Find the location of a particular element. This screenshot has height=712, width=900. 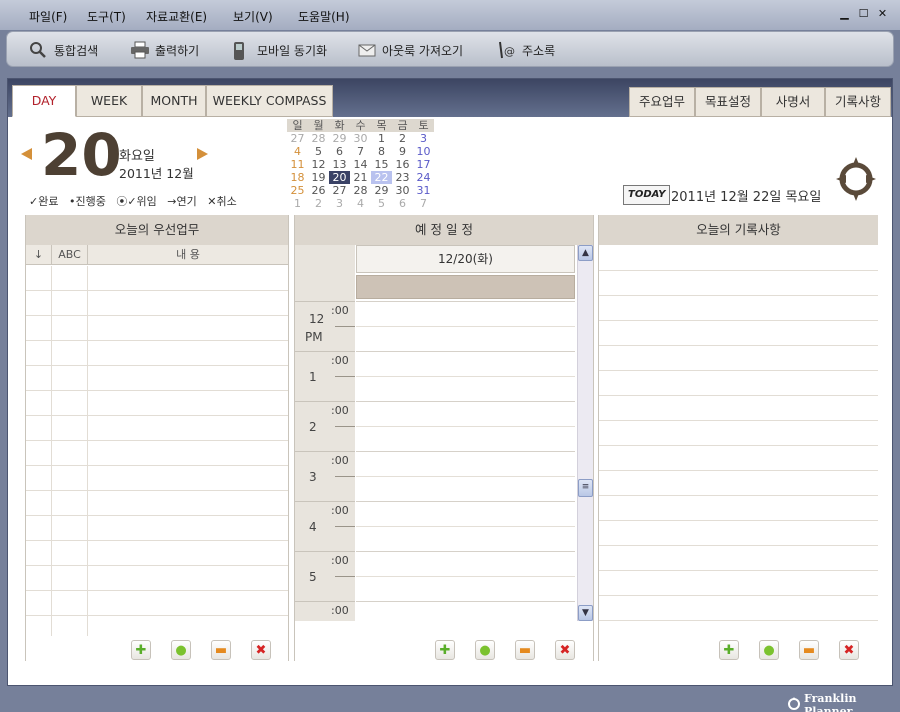

tab-key-tasks: 주요업무 is located at coordinates (662, 102).